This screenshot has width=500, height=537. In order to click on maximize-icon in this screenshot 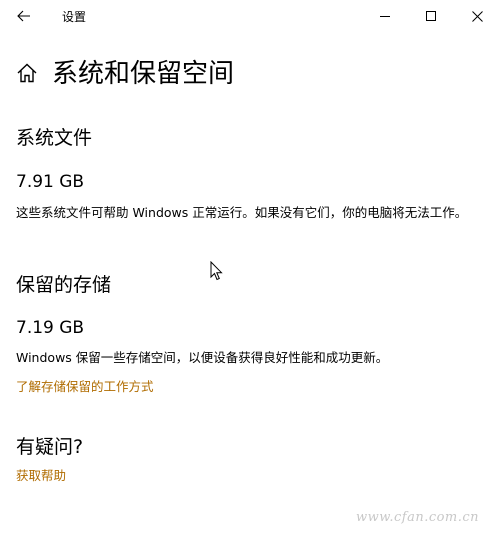, I will do `click(431, 16)`.